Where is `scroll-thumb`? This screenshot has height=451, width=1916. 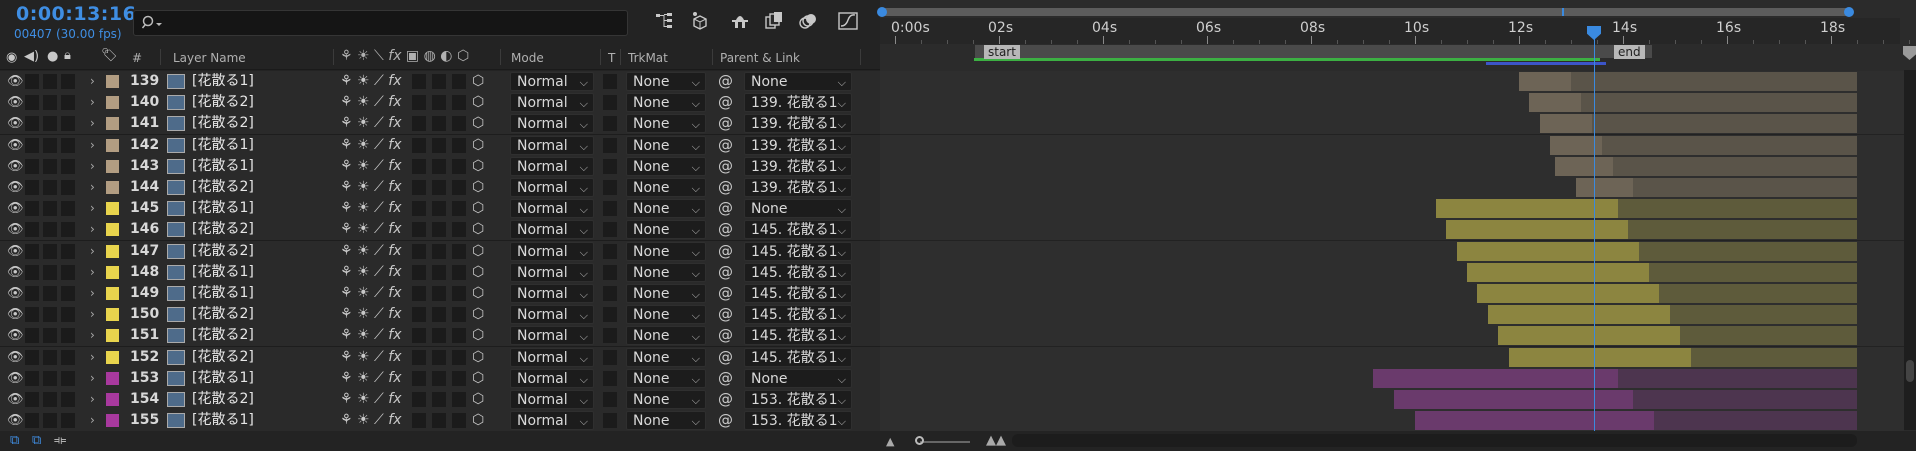 scroll-thumb is located at coordinates (1910, 371).